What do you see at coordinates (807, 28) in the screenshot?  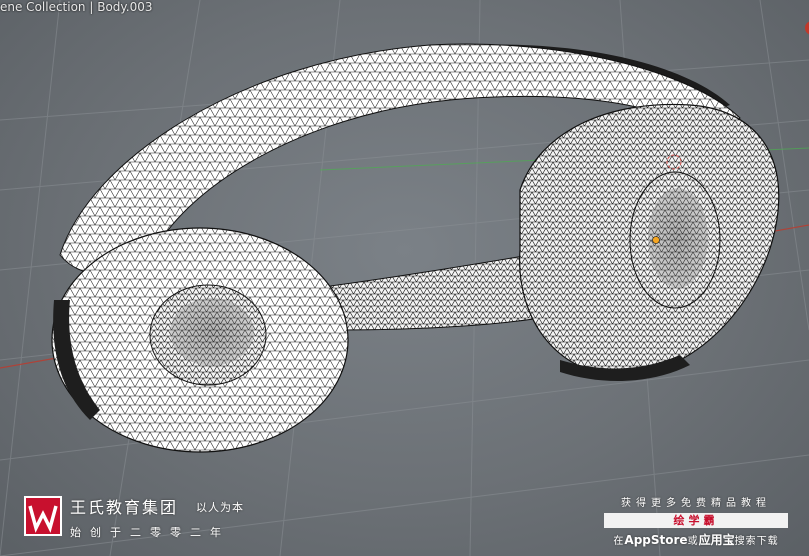 I see `navigation-gizmo-edge` at bounding box center [807, 28].